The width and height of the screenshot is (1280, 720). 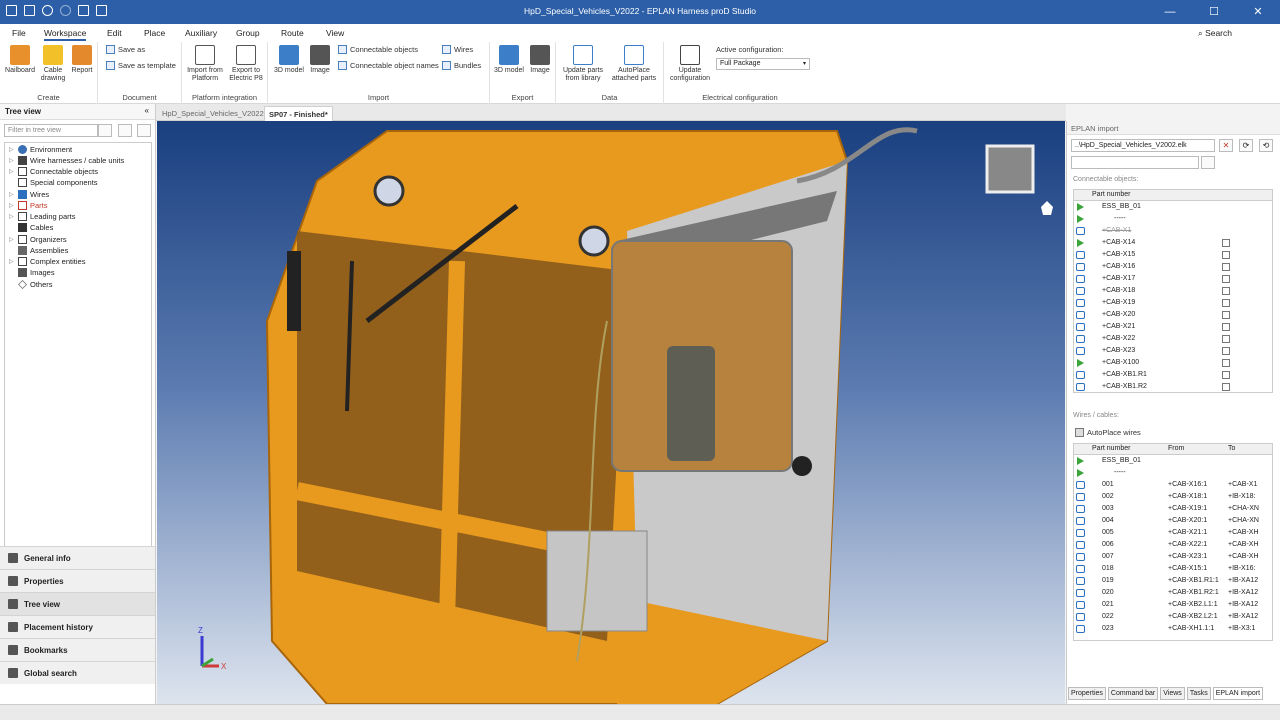 I want to click on col-from: From, so click(x=1176, y=448).